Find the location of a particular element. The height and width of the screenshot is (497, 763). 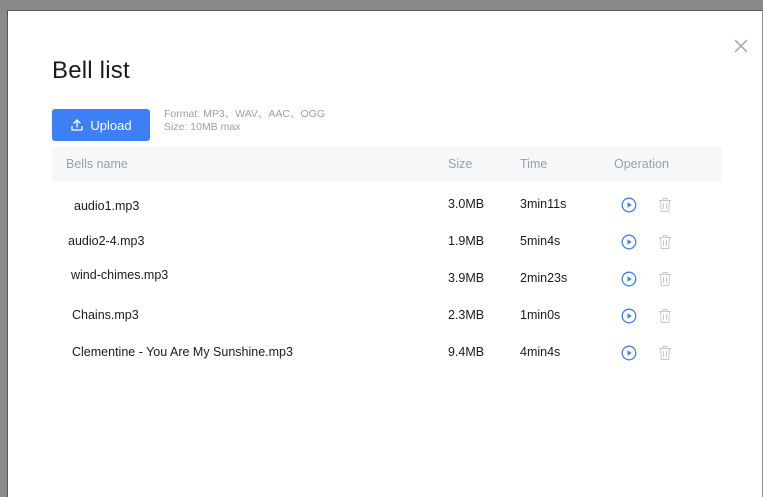

table-row: audio1.mp3 3.0MB 3min11s is located at coordinates (387, 212).